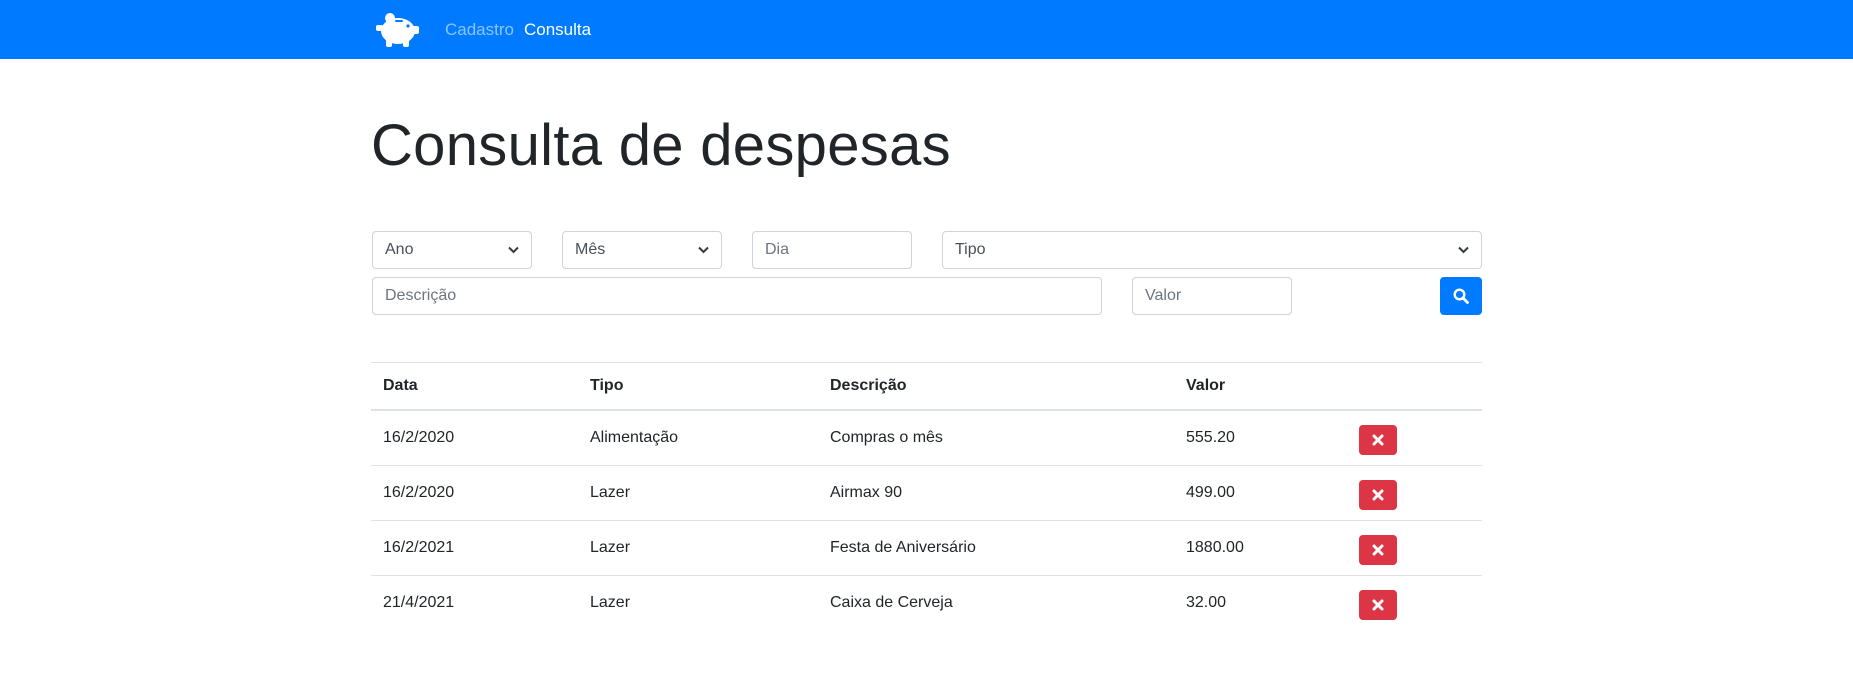  I want to click on ano-select-value: Ano, so click(399, 249).